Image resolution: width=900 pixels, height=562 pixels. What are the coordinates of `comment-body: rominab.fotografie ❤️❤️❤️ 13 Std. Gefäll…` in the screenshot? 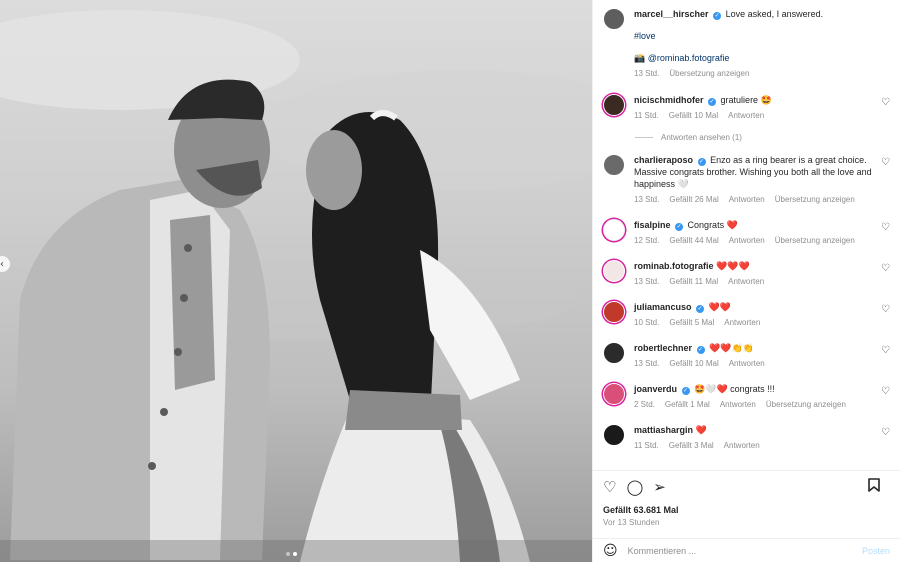 It's located at (762, 274).